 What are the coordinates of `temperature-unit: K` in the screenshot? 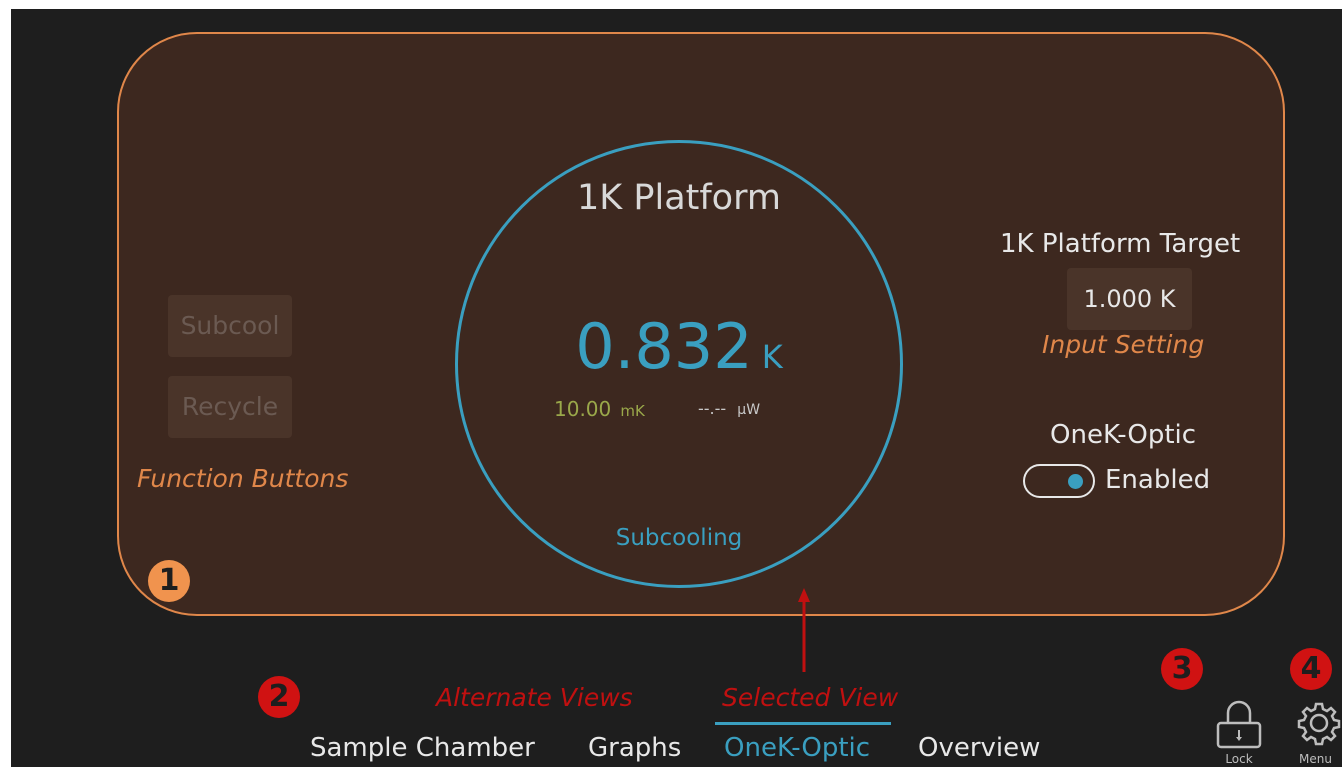 It's located at (772, 357).